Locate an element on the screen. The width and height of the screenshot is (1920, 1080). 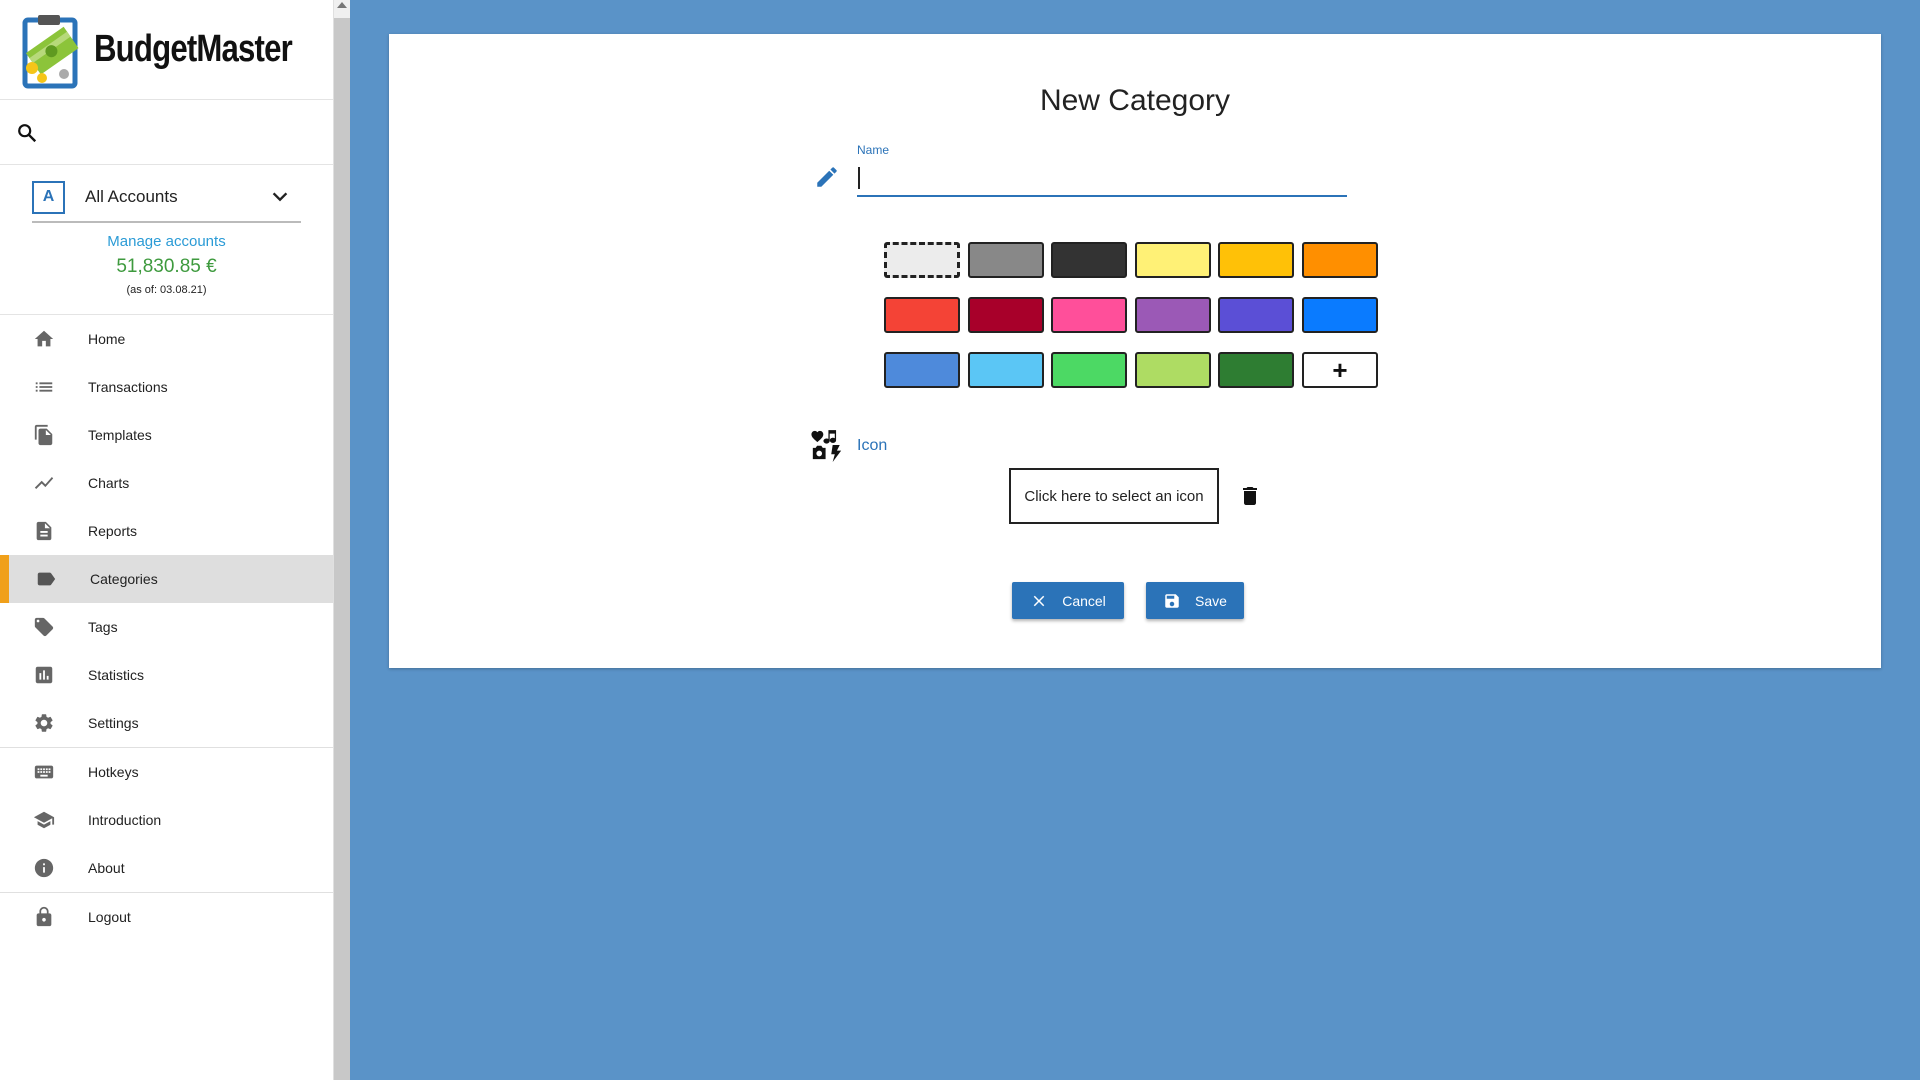
nav-label: Home is located at coordinates (107, 339).